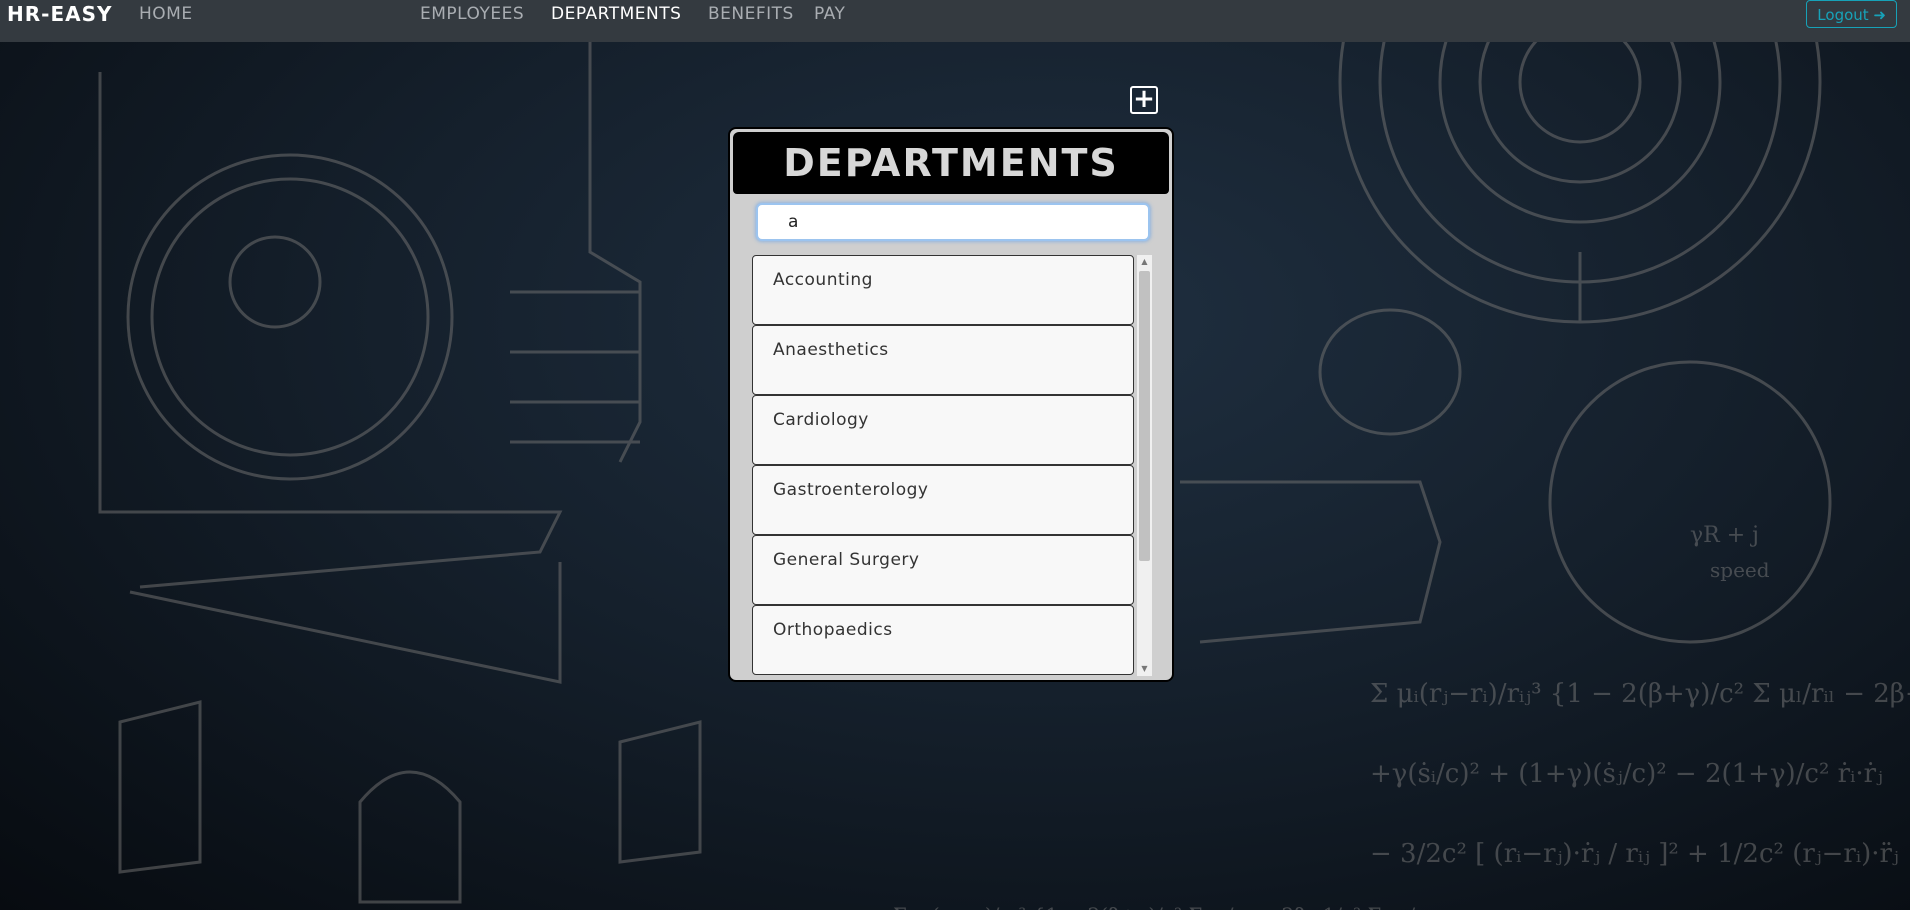 This screenshot has width=1910, height=910. I want to click on nav-home: HOME, so click(166, 14).